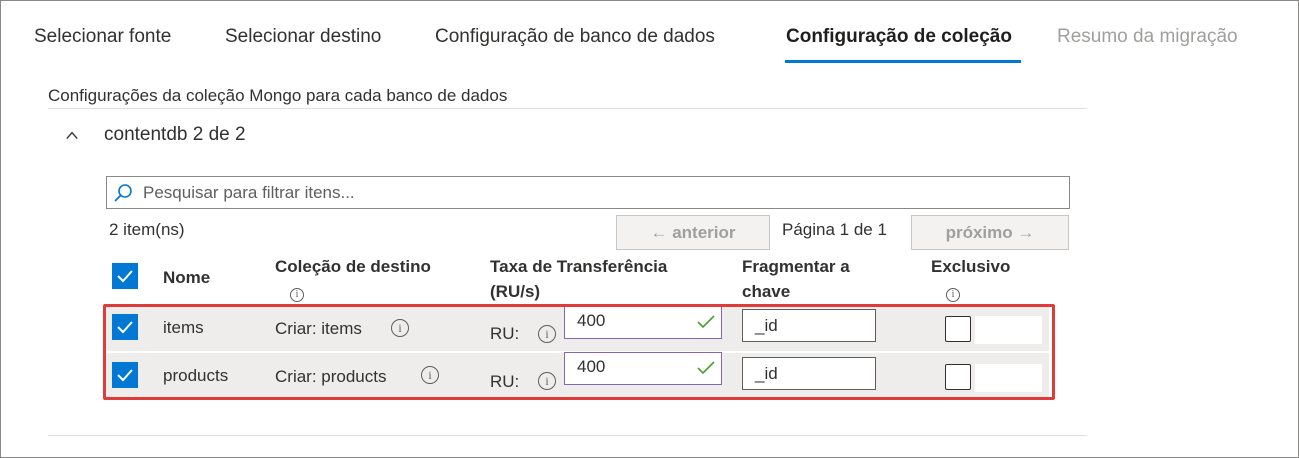  Describe the element at coordinates (579, 266) in the screenshot. I see `throughput-header-line1: Taxa de Transferência` at that location.